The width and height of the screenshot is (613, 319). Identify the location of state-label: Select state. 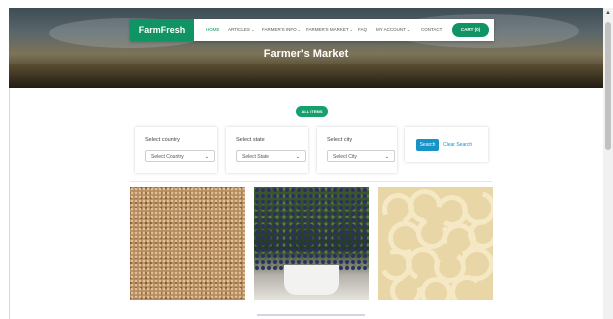
(250, 140).